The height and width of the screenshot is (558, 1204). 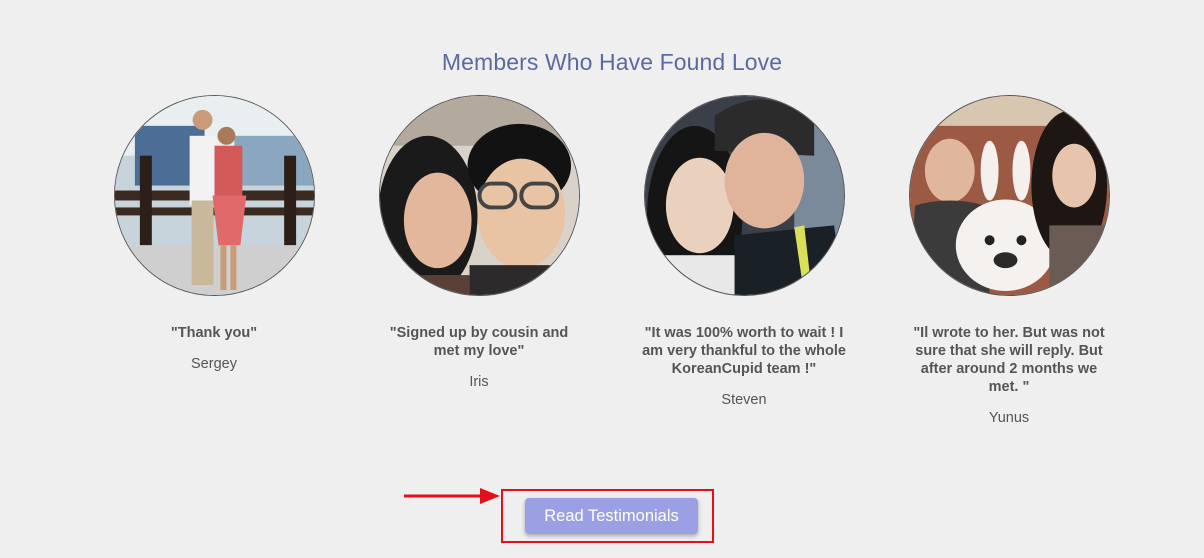 What do you see at coordinates (744, 400) in the screenshot?
I see `testimonial-author: Steven` at bounding box center [744, 400].